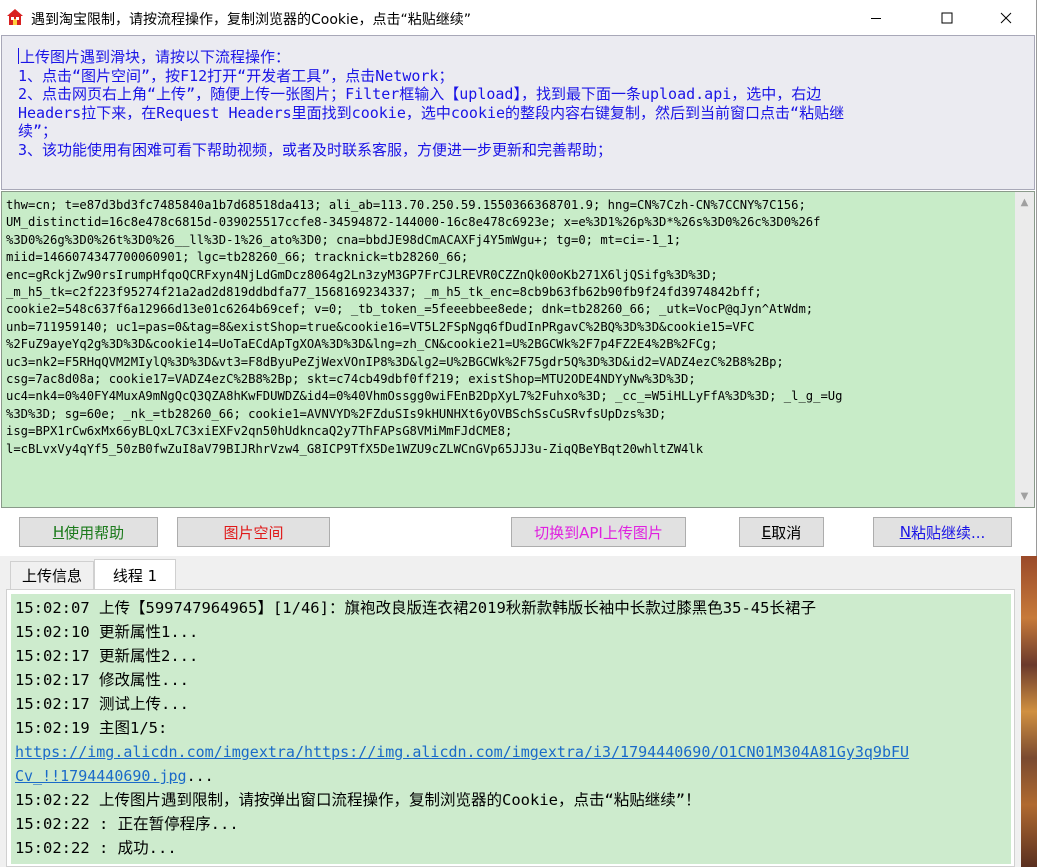  Describe the element at coordinates (1024, 202) in the screenshot. I see `scroll-up-icon: ▲` at that location.